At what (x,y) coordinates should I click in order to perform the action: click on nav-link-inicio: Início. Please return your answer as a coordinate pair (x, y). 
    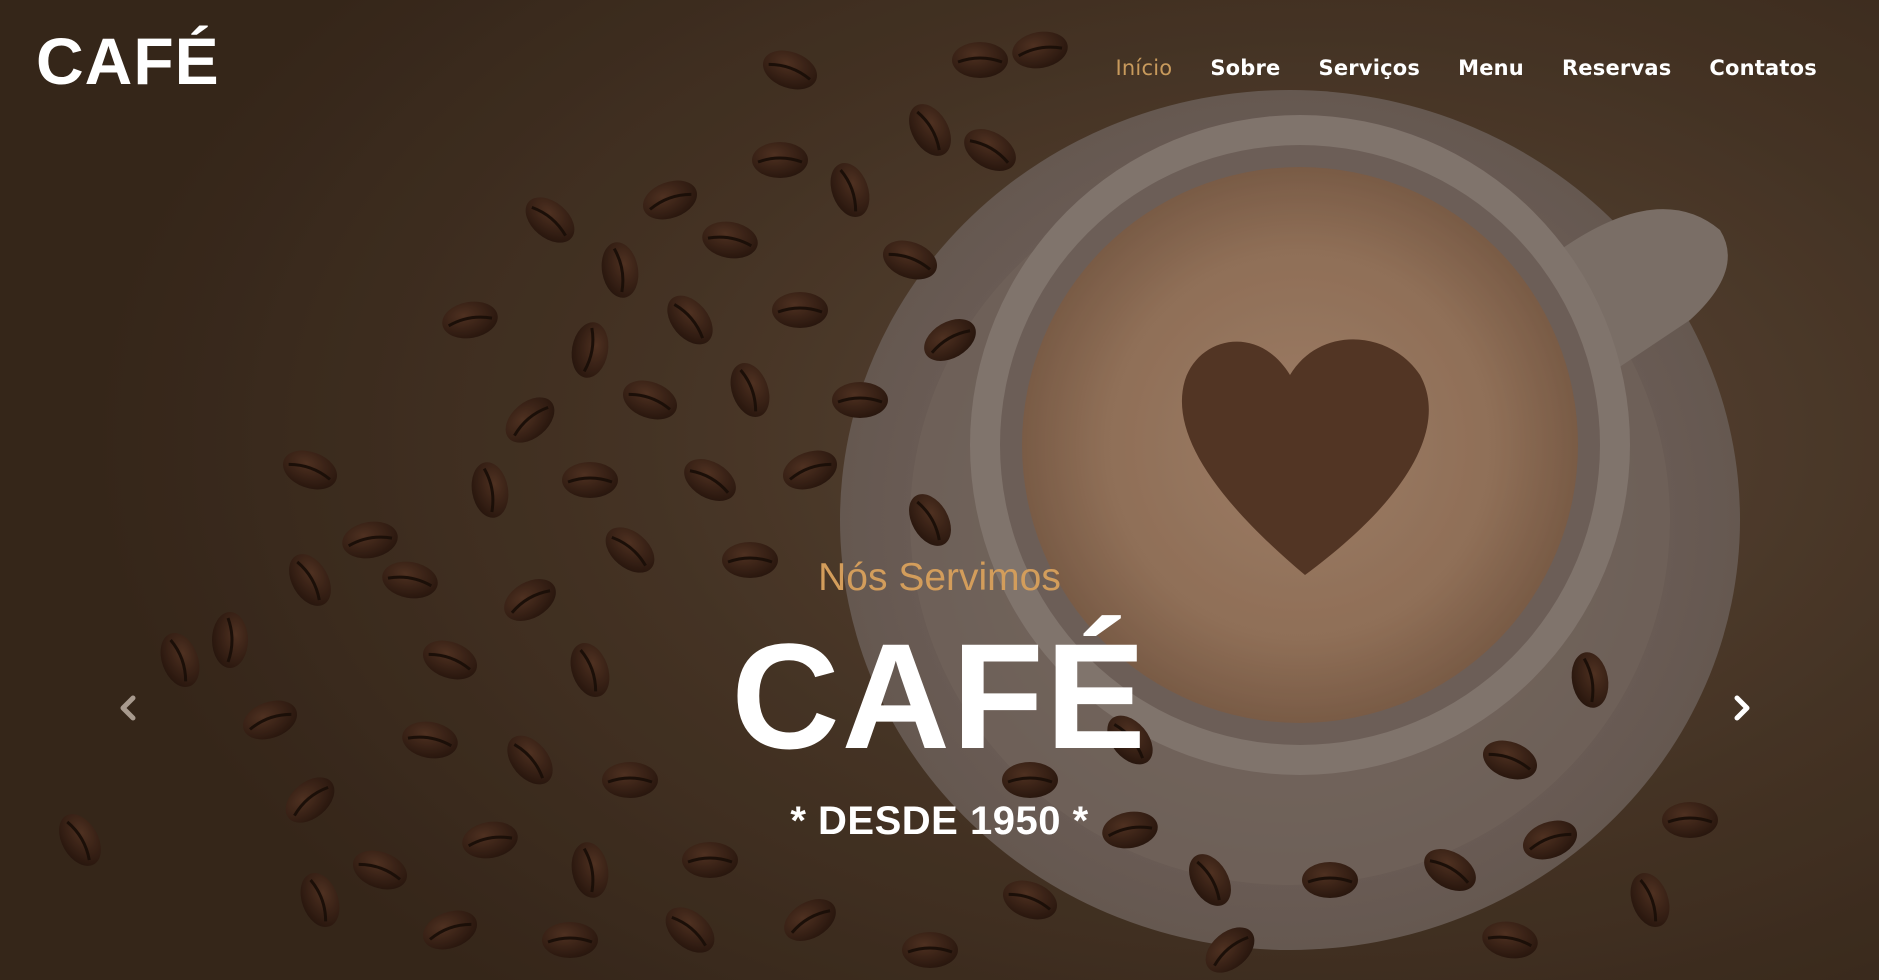
    Looking at the image, I should click on (1144, 68).